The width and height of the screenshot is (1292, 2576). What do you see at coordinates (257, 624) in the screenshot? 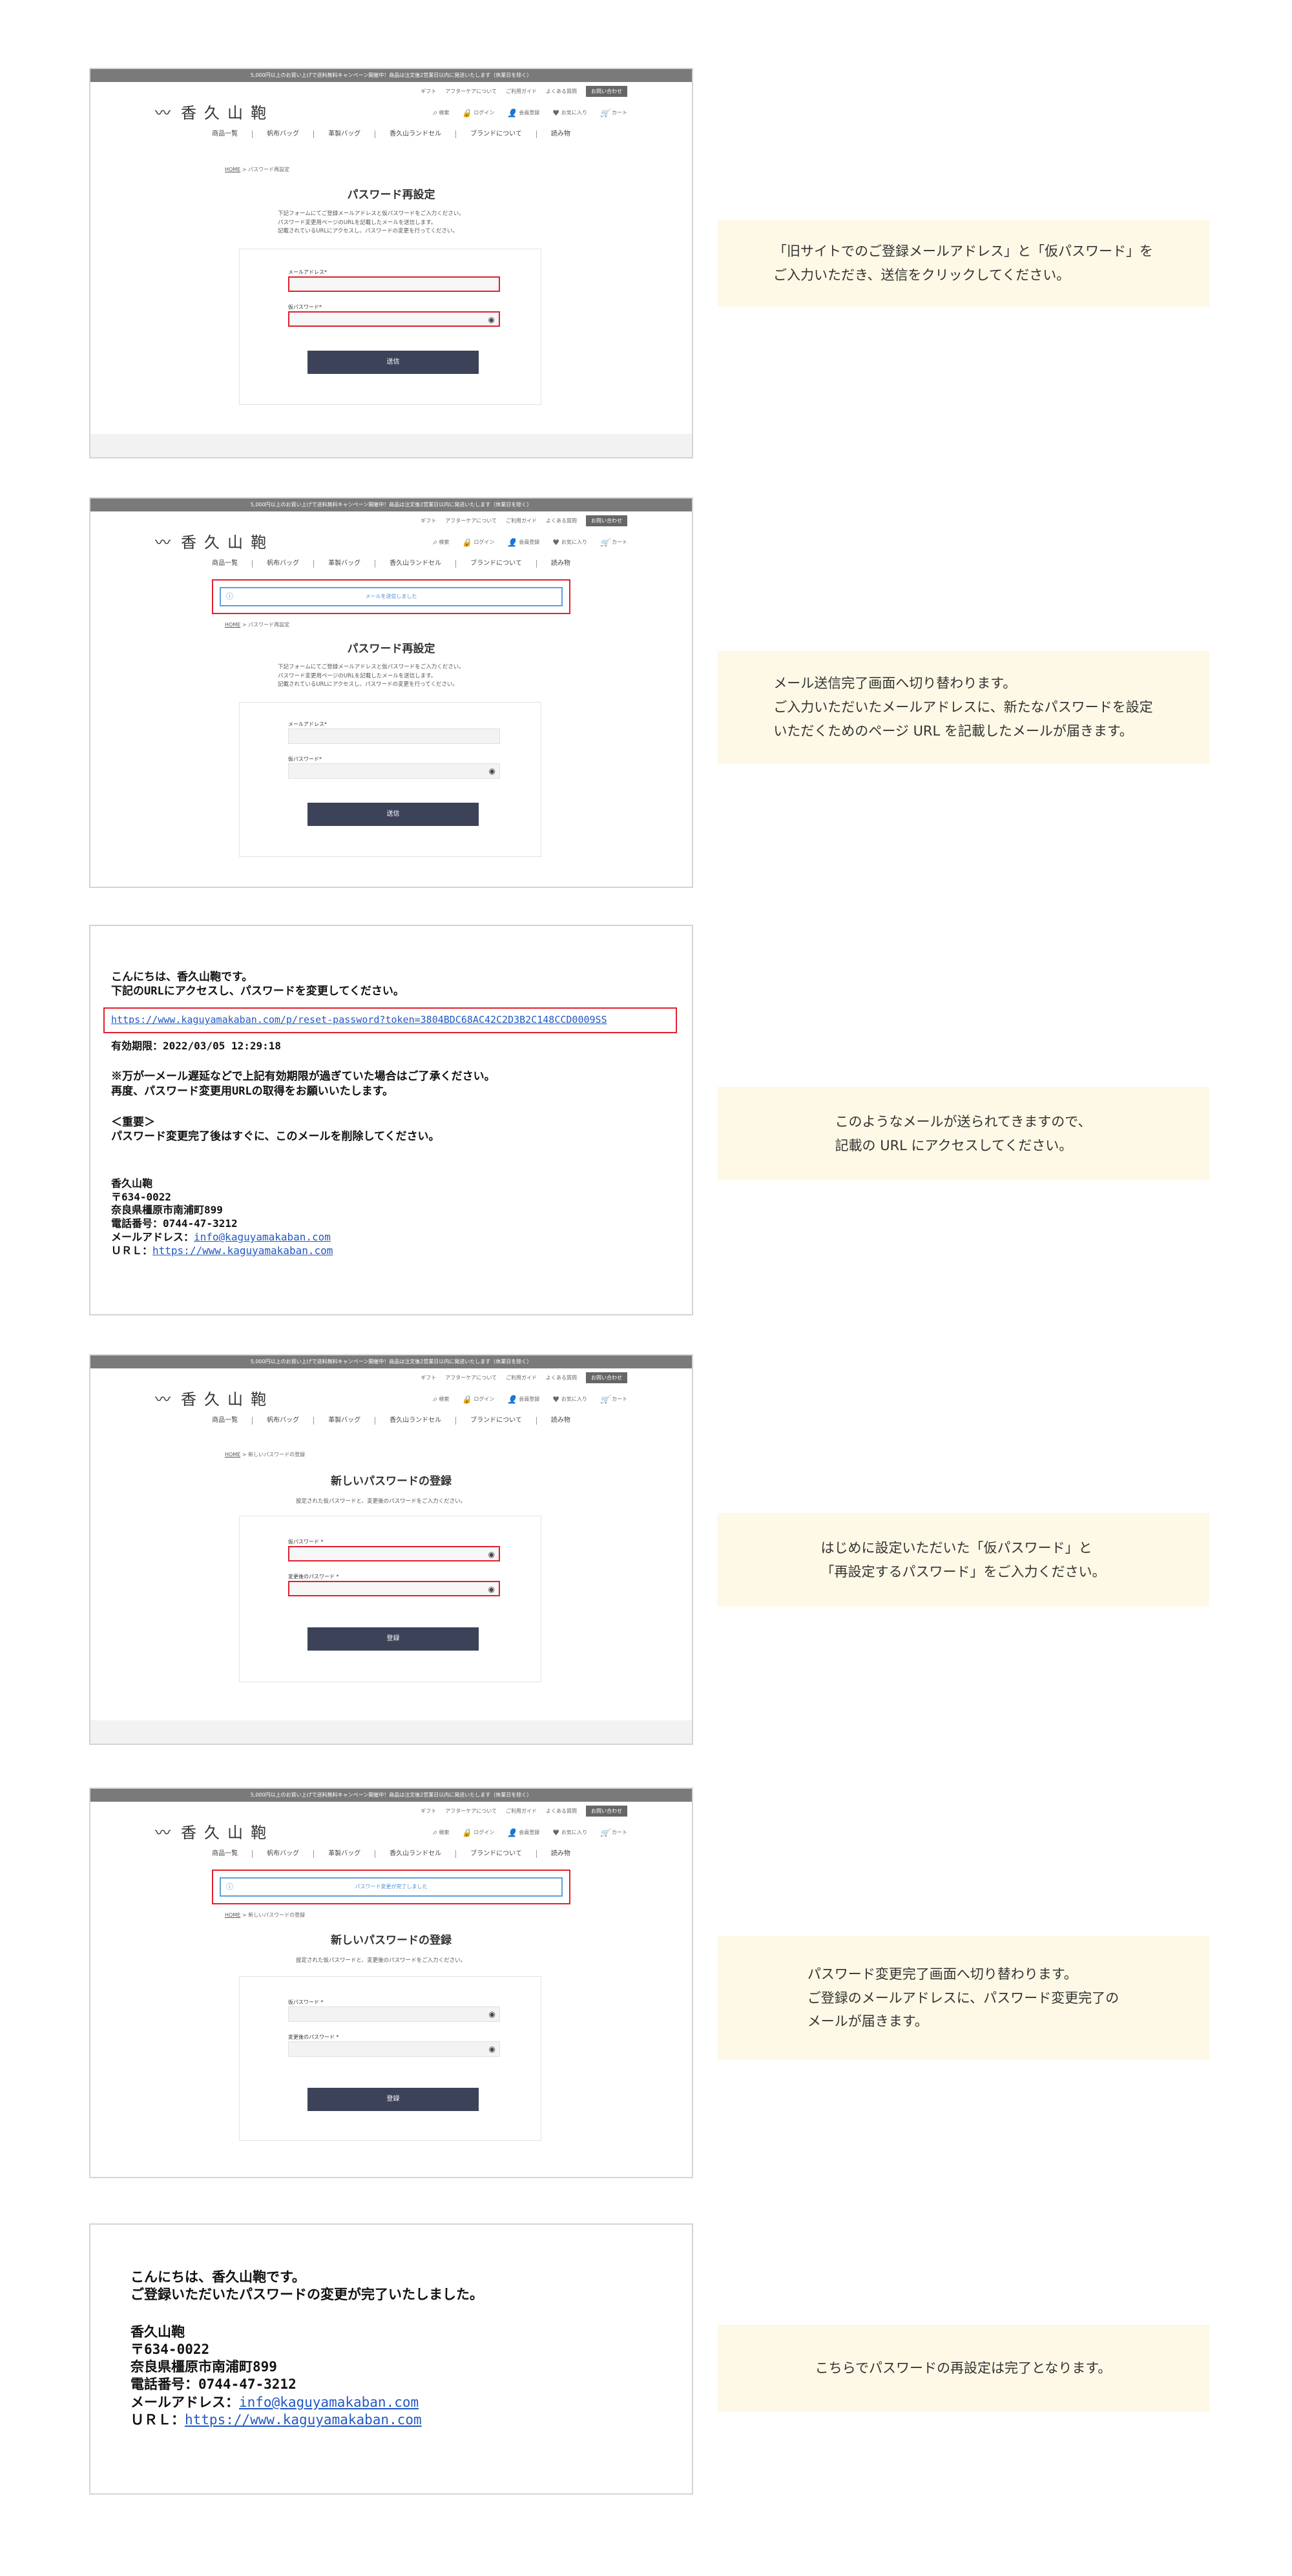
I see `breadcrumb: HOME > パスワード再設定` at bounding box center [257, 624].